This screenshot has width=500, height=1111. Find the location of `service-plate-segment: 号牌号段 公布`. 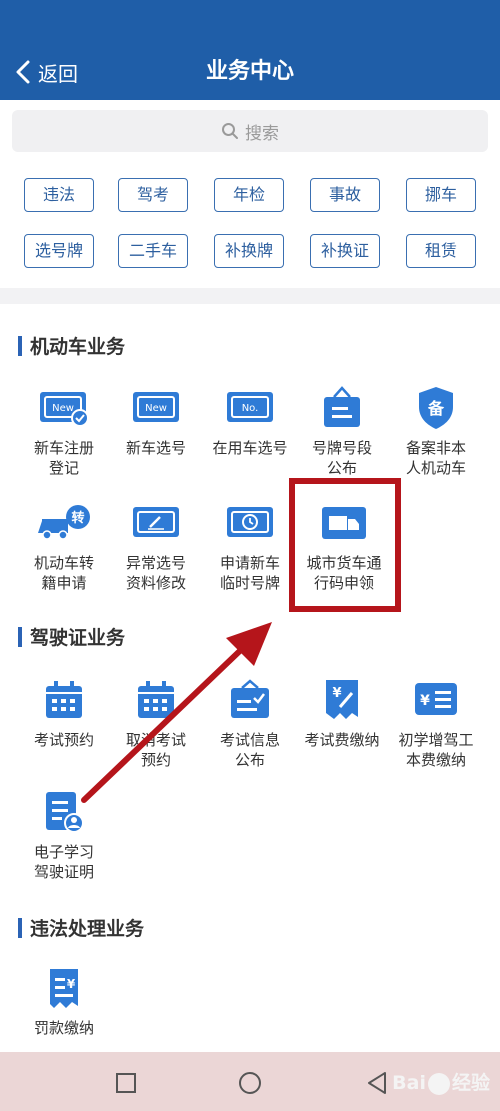

service-plate-segment: 号牌号段 公布 is located at coordinates (342, 429).